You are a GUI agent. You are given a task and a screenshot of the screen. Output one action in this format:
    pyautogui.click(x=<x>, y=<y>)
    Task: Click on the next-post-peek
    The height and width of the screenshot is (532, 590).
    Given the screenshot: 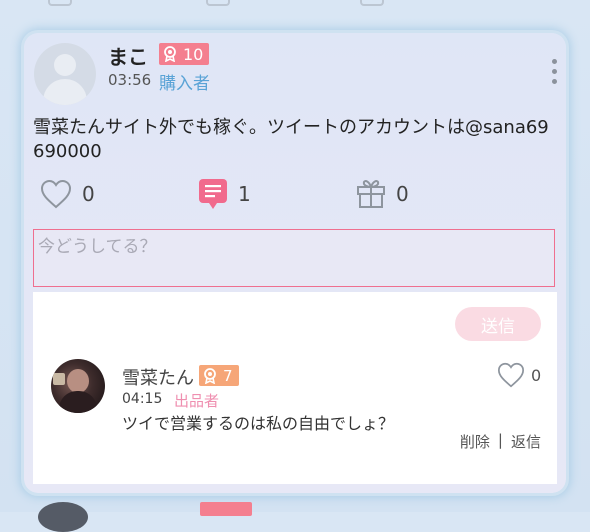 What is the action you would take?
    pyautogui.click(x=295, y=513)
    